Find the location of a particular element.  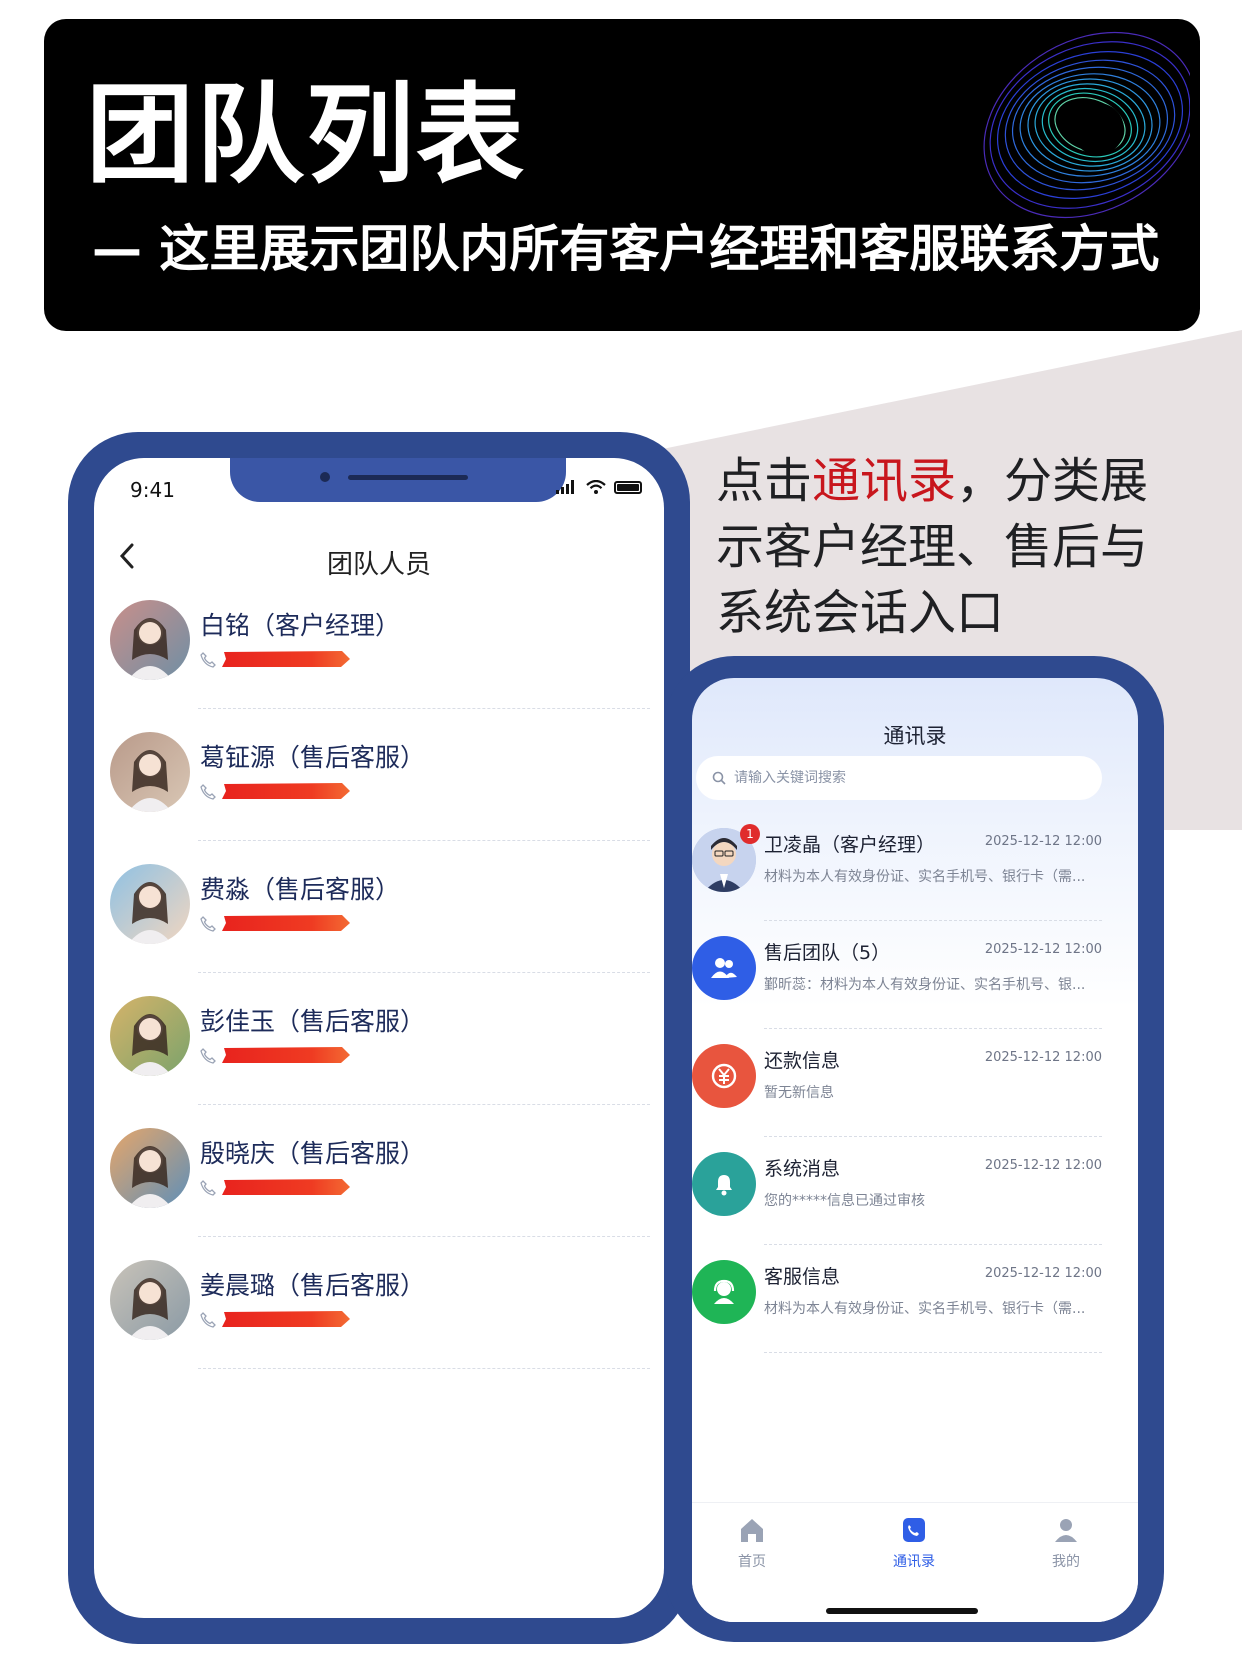

signal-icon is located at coordinates (565, 487).